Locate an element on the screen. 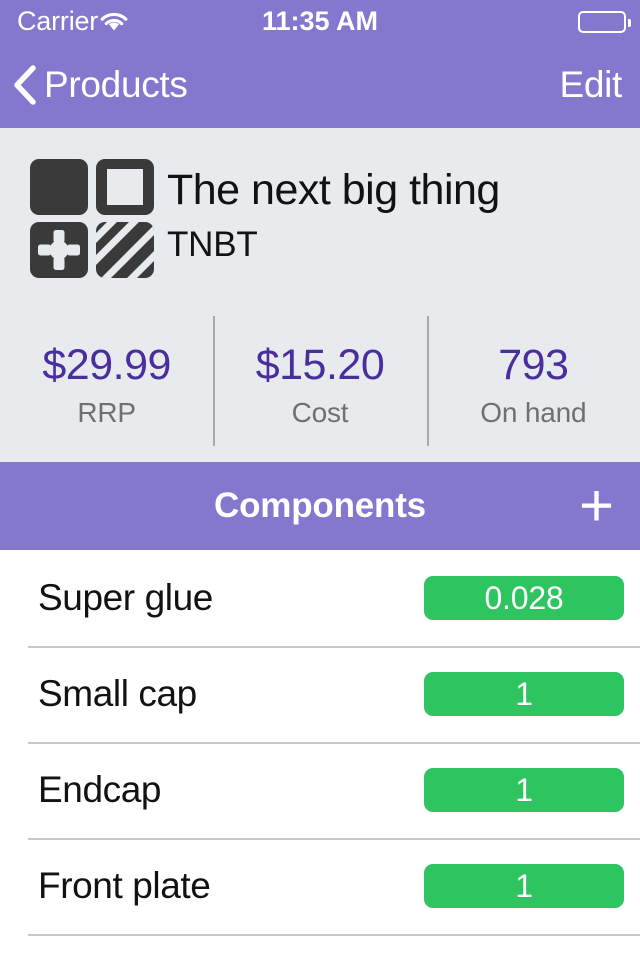  stat-label: On hand is located at coordinates (533, 412).